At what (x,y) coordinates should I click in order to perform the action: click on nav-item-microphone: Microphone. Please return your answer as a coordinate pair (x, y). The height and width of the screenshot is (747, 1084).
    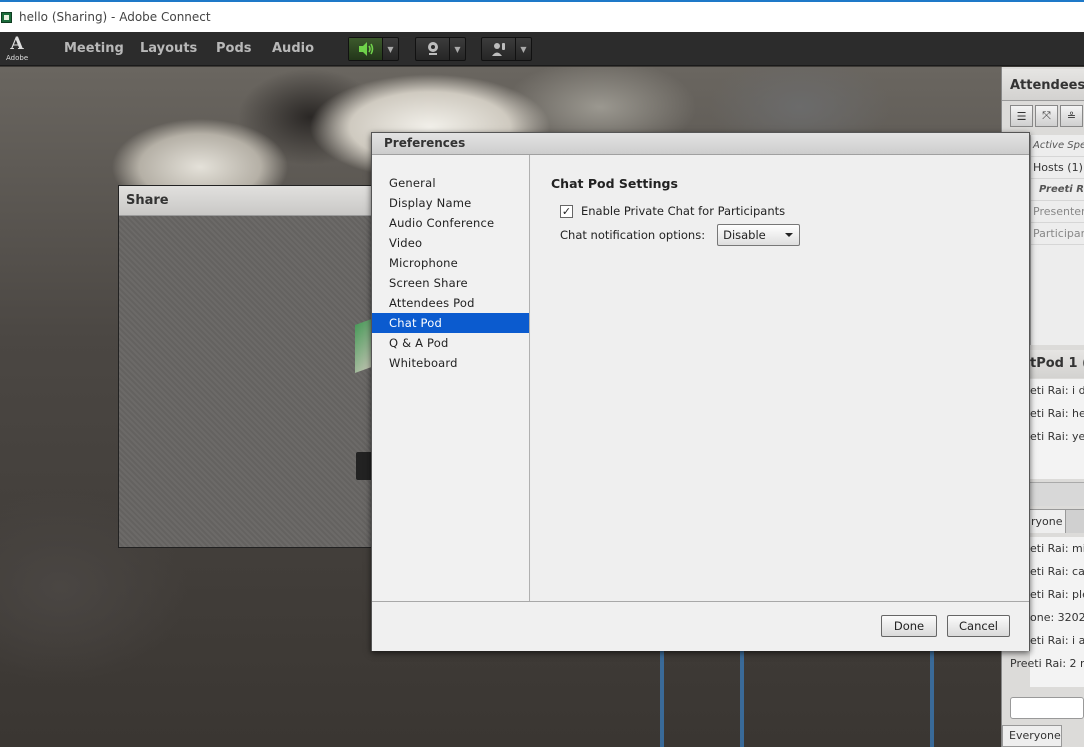
    Looking at the image, I should click on (450, 263).